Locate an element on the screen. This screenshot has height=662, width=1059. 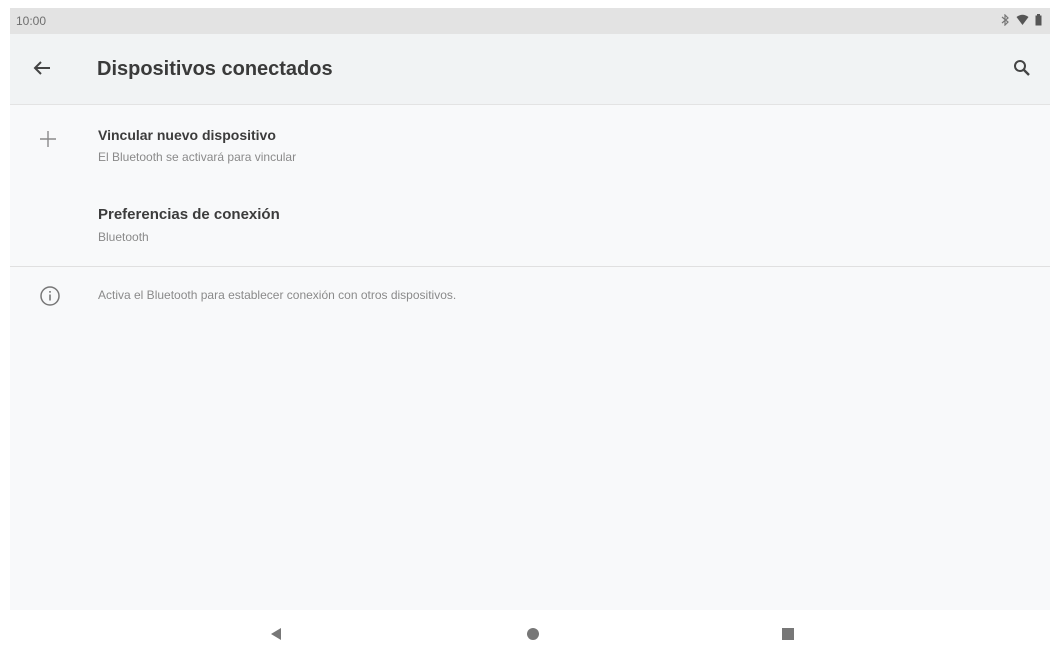
nav-back-button is located at coordinates (276, 636).